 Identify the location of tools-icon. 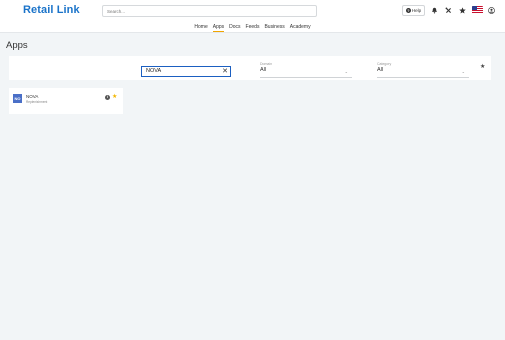
(448, 10).